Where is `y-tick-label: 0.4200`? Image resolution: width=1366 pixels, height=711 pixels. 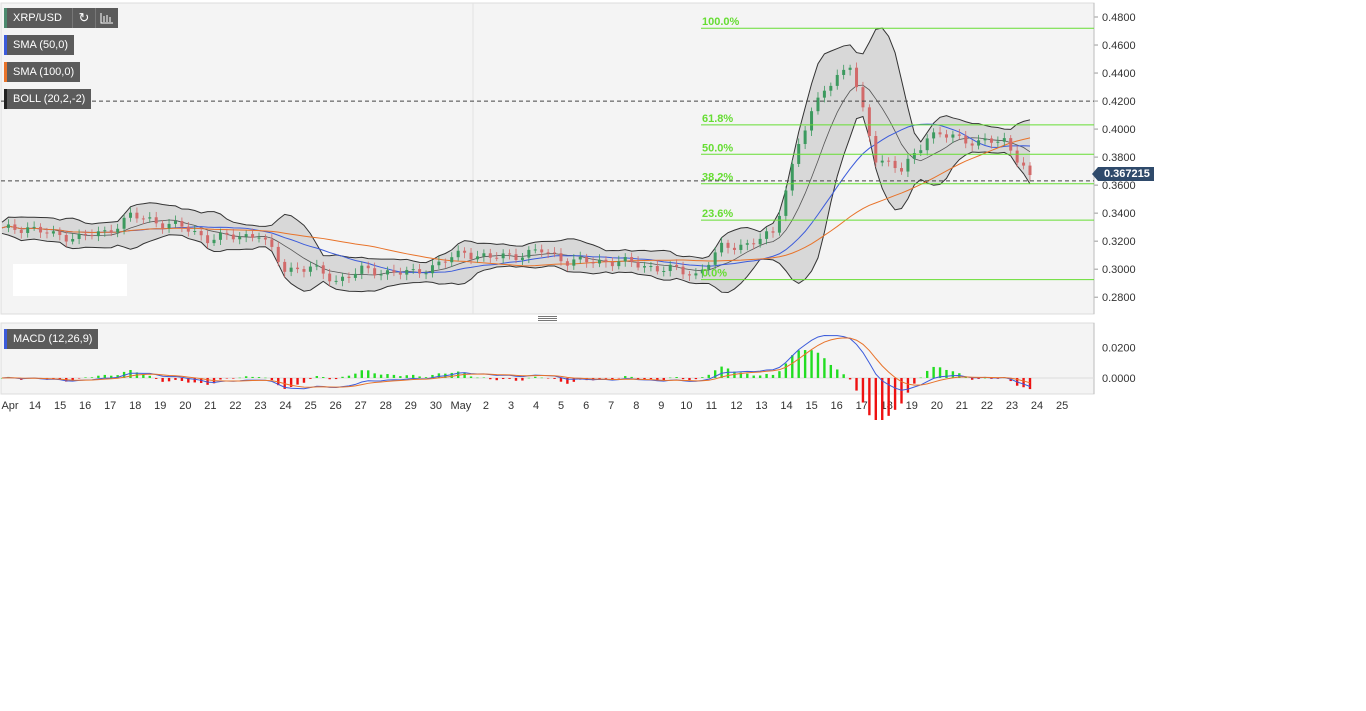 y-tick-label: 0.4200 is located at coordinates (1119, 102).